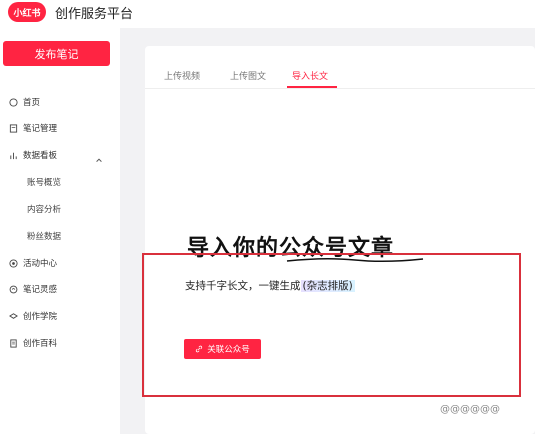 Image resolution: width=535 pixels, height=434 pixels. What do you see at coordinates (340, 88) in the screenshot?
I see `tab-divider` at bounding box center [340, 88].